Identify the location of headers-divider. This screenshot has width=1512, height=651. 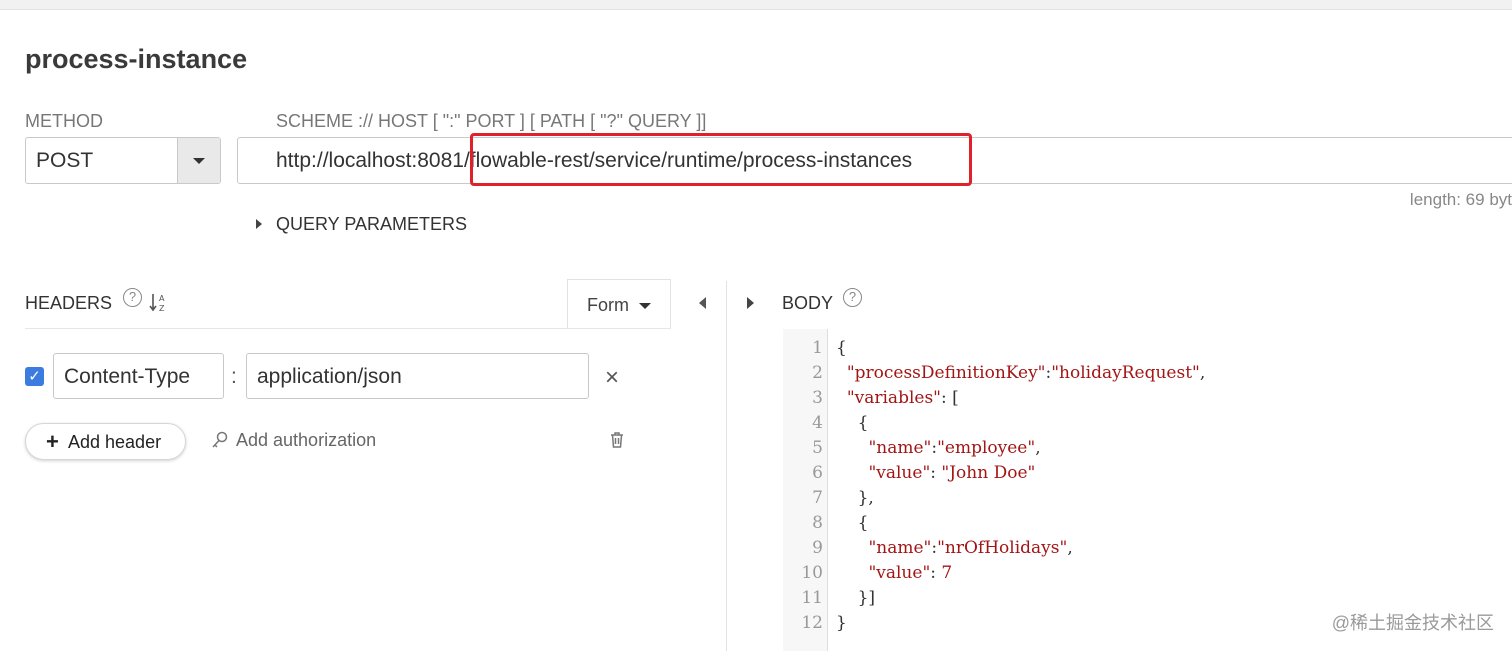
(348, 328).